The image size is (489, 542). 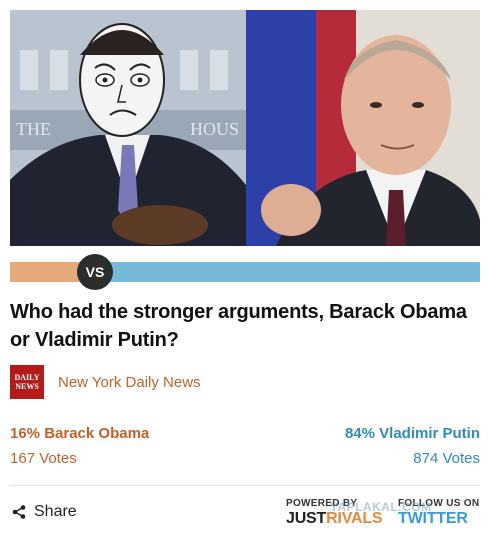 I want to click on share-button: Share, so click(x=44, y=512).